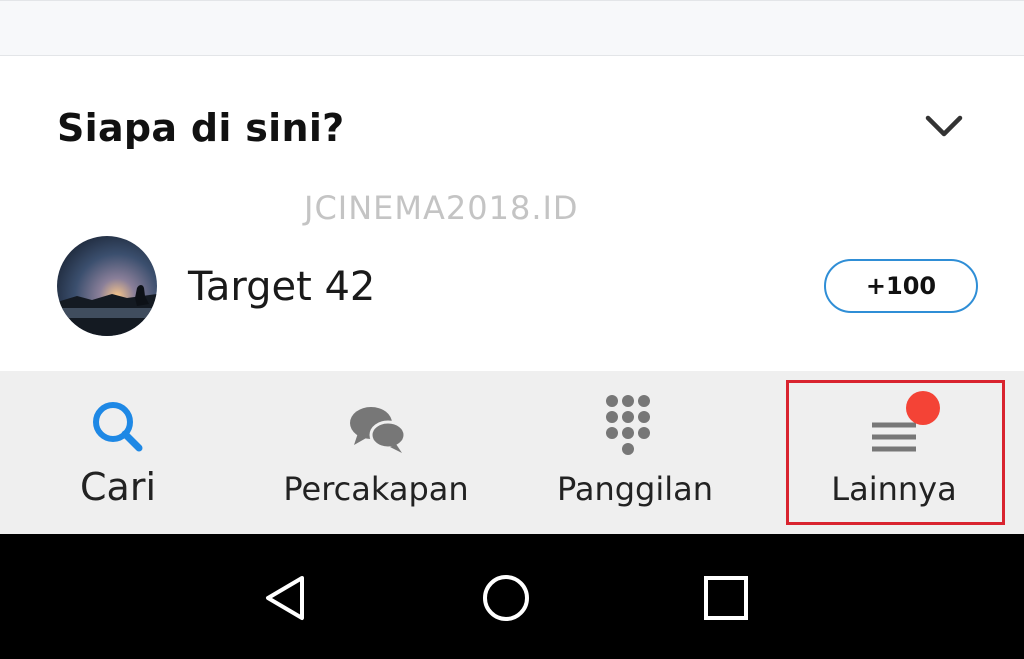  What do you see at coordinates (107, 286) in the screenshot?
I see `avatar` at bounding box center [107, 286].